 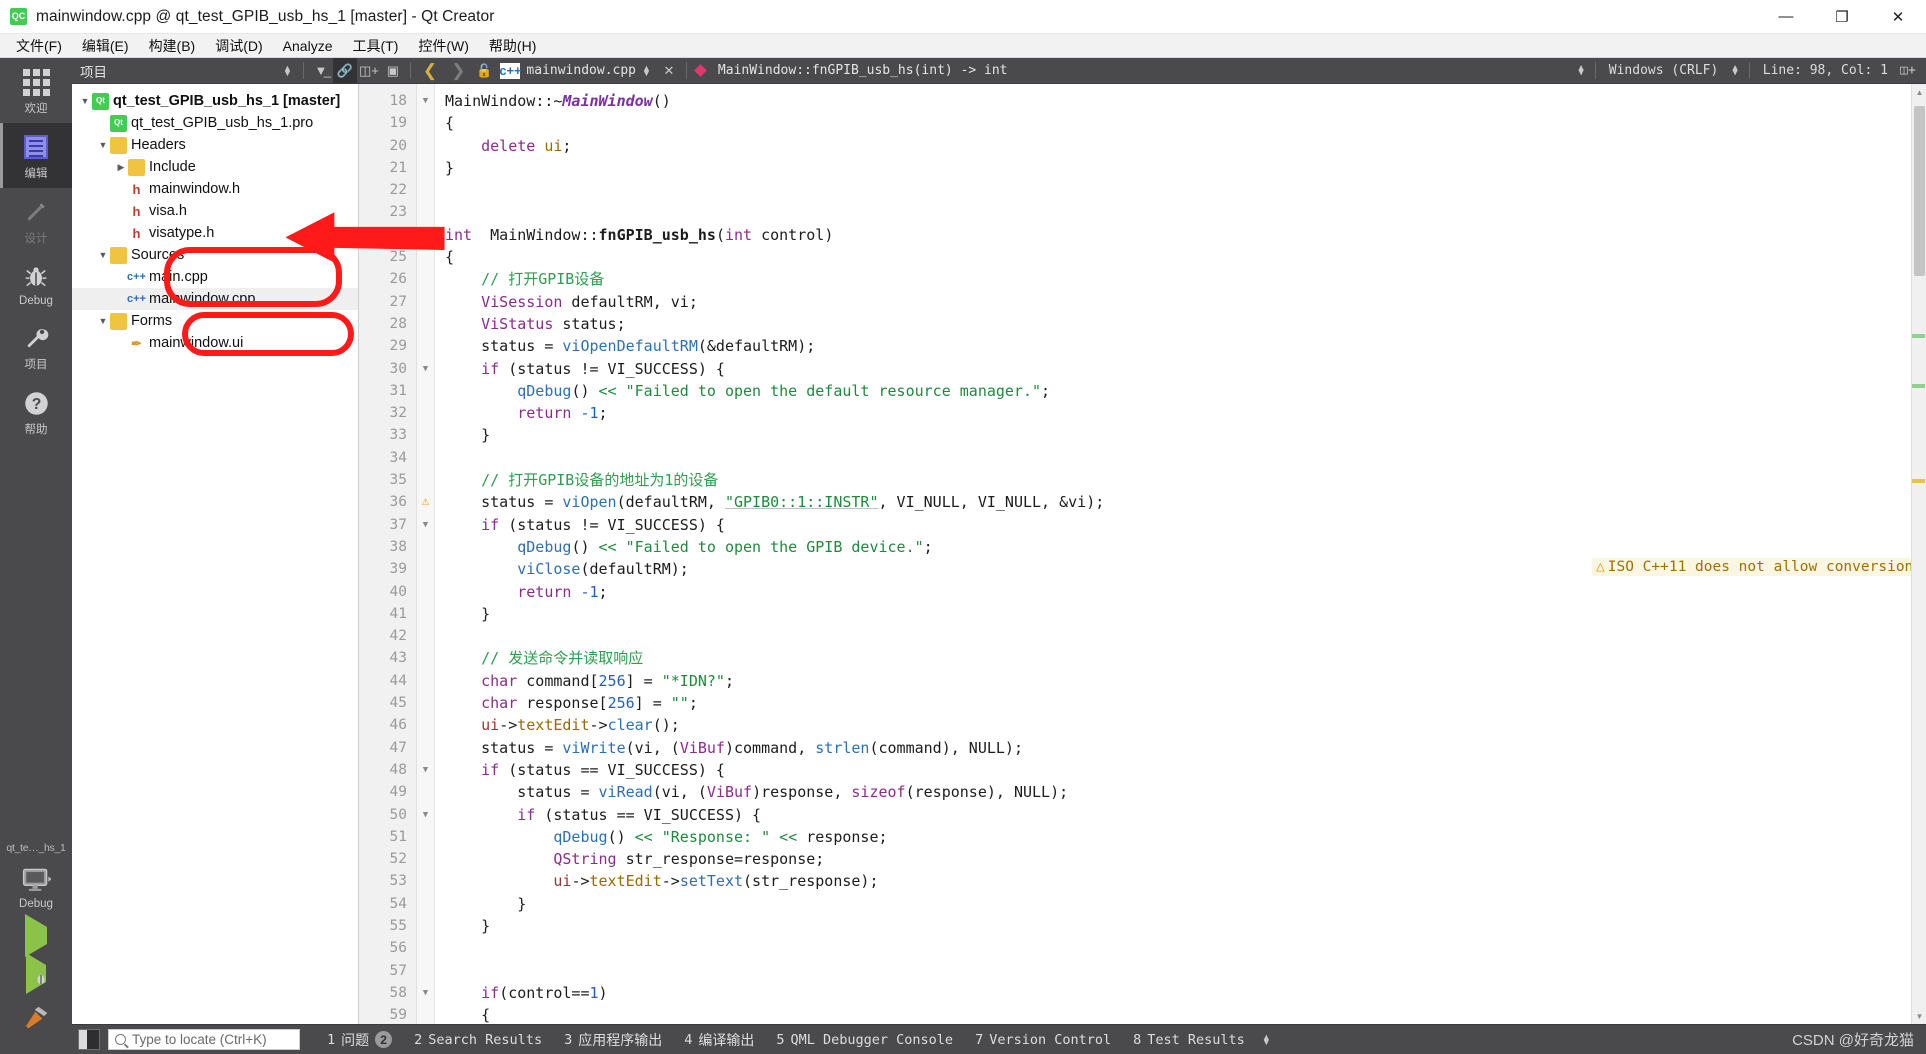 What do you see at coordinates (512, 46) in the screenshot?
I see `menu-help: 帮助(H)` at bounding box center [512, 46].